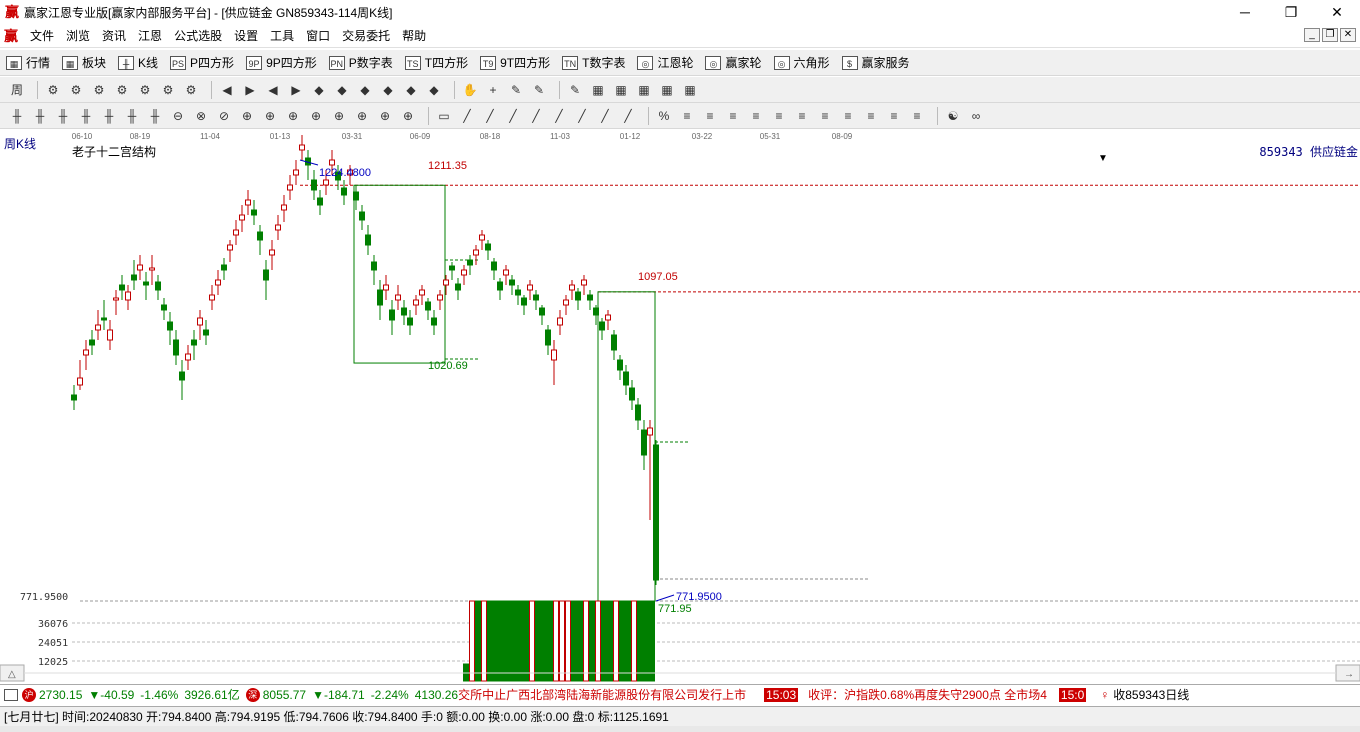 The width and height of the screenshot is (1360, 732). Describe the element at coordinates (621, 90) in the screenshot. I see `toolbar1-tool-icon-24: ▦` at that location.